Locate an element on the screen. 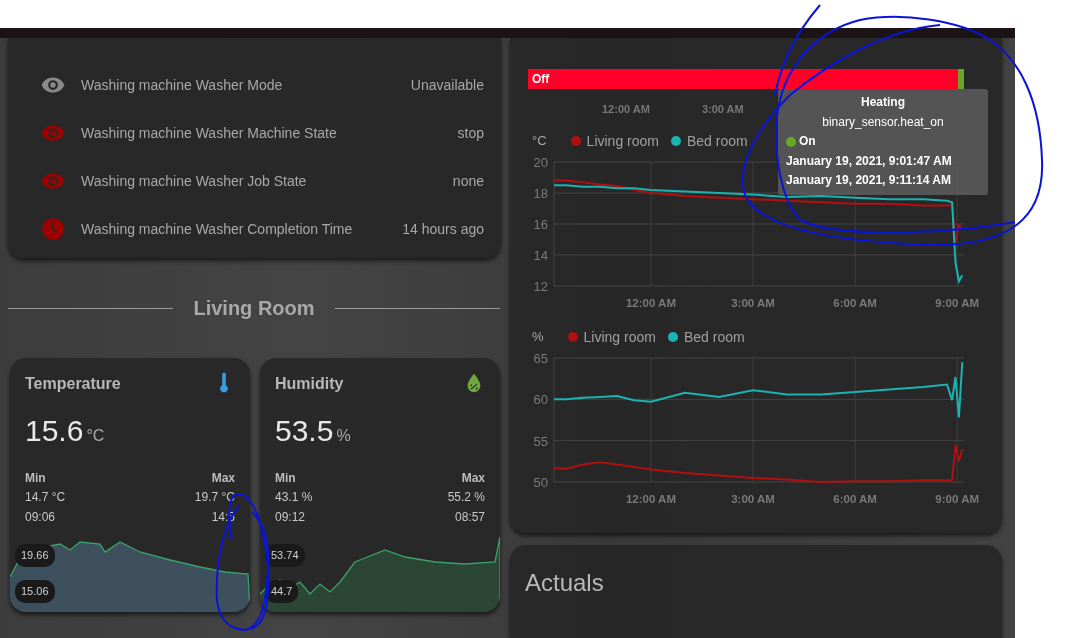  card-title: Temperature is located at coordinates (73, 384).